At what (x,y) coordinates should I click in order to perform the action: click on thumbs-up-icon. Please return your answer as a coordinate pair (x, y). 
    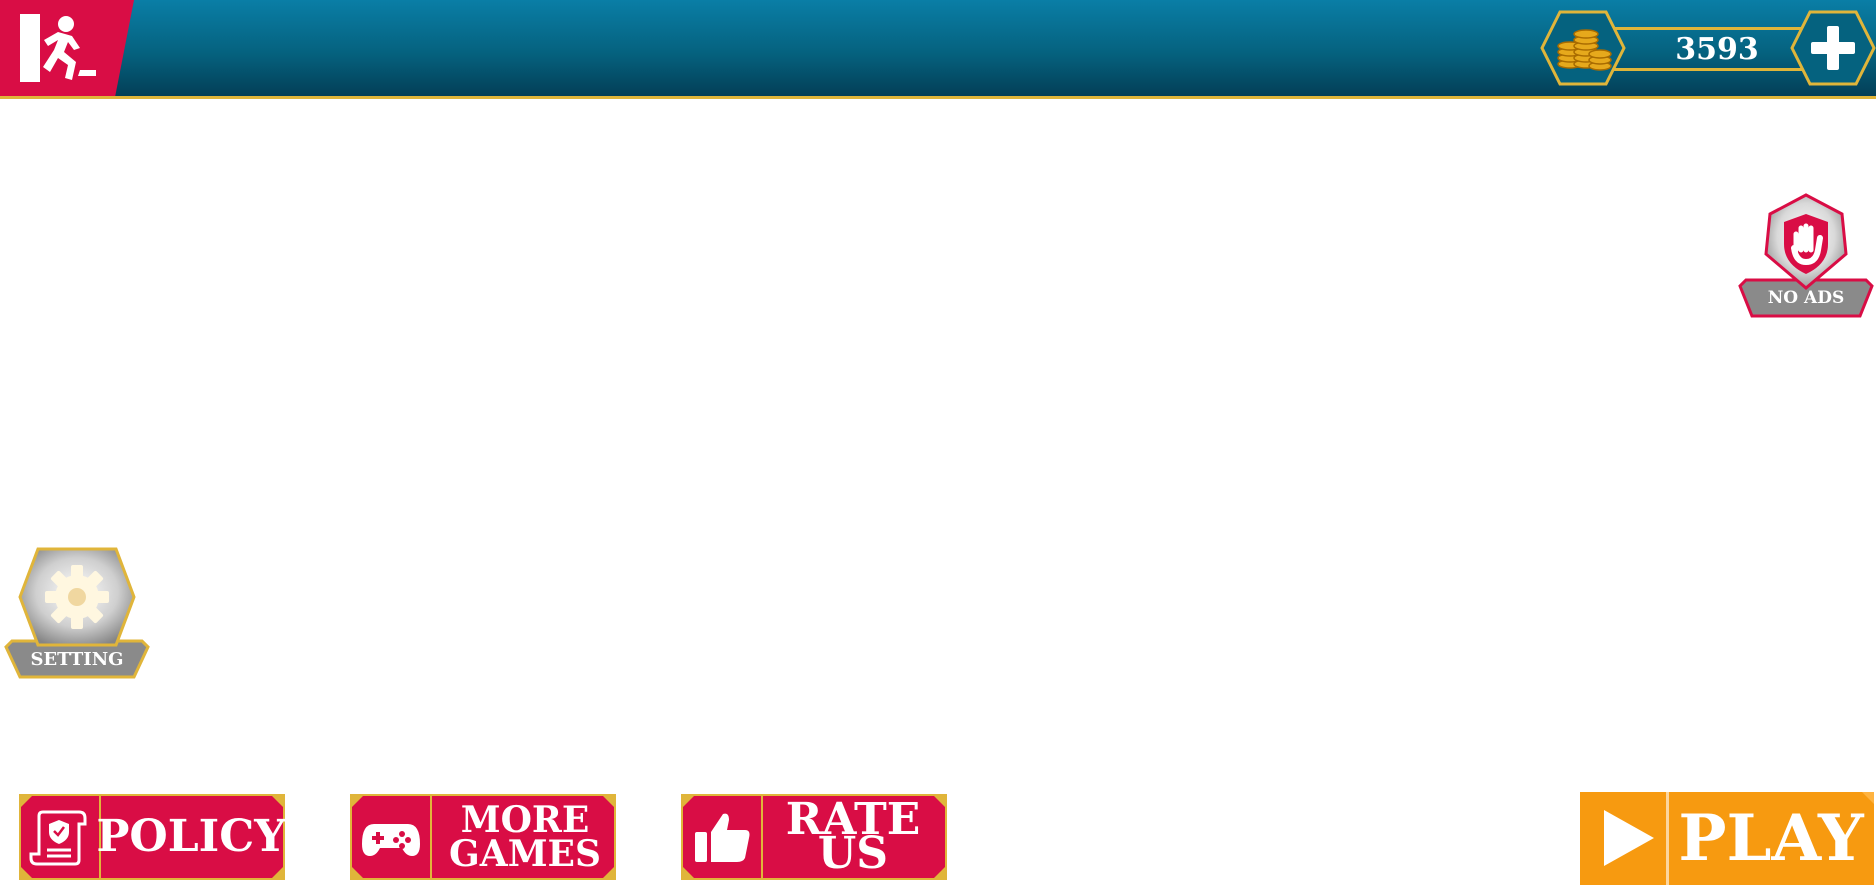
    Looking at the image, I should click on (722, 837).